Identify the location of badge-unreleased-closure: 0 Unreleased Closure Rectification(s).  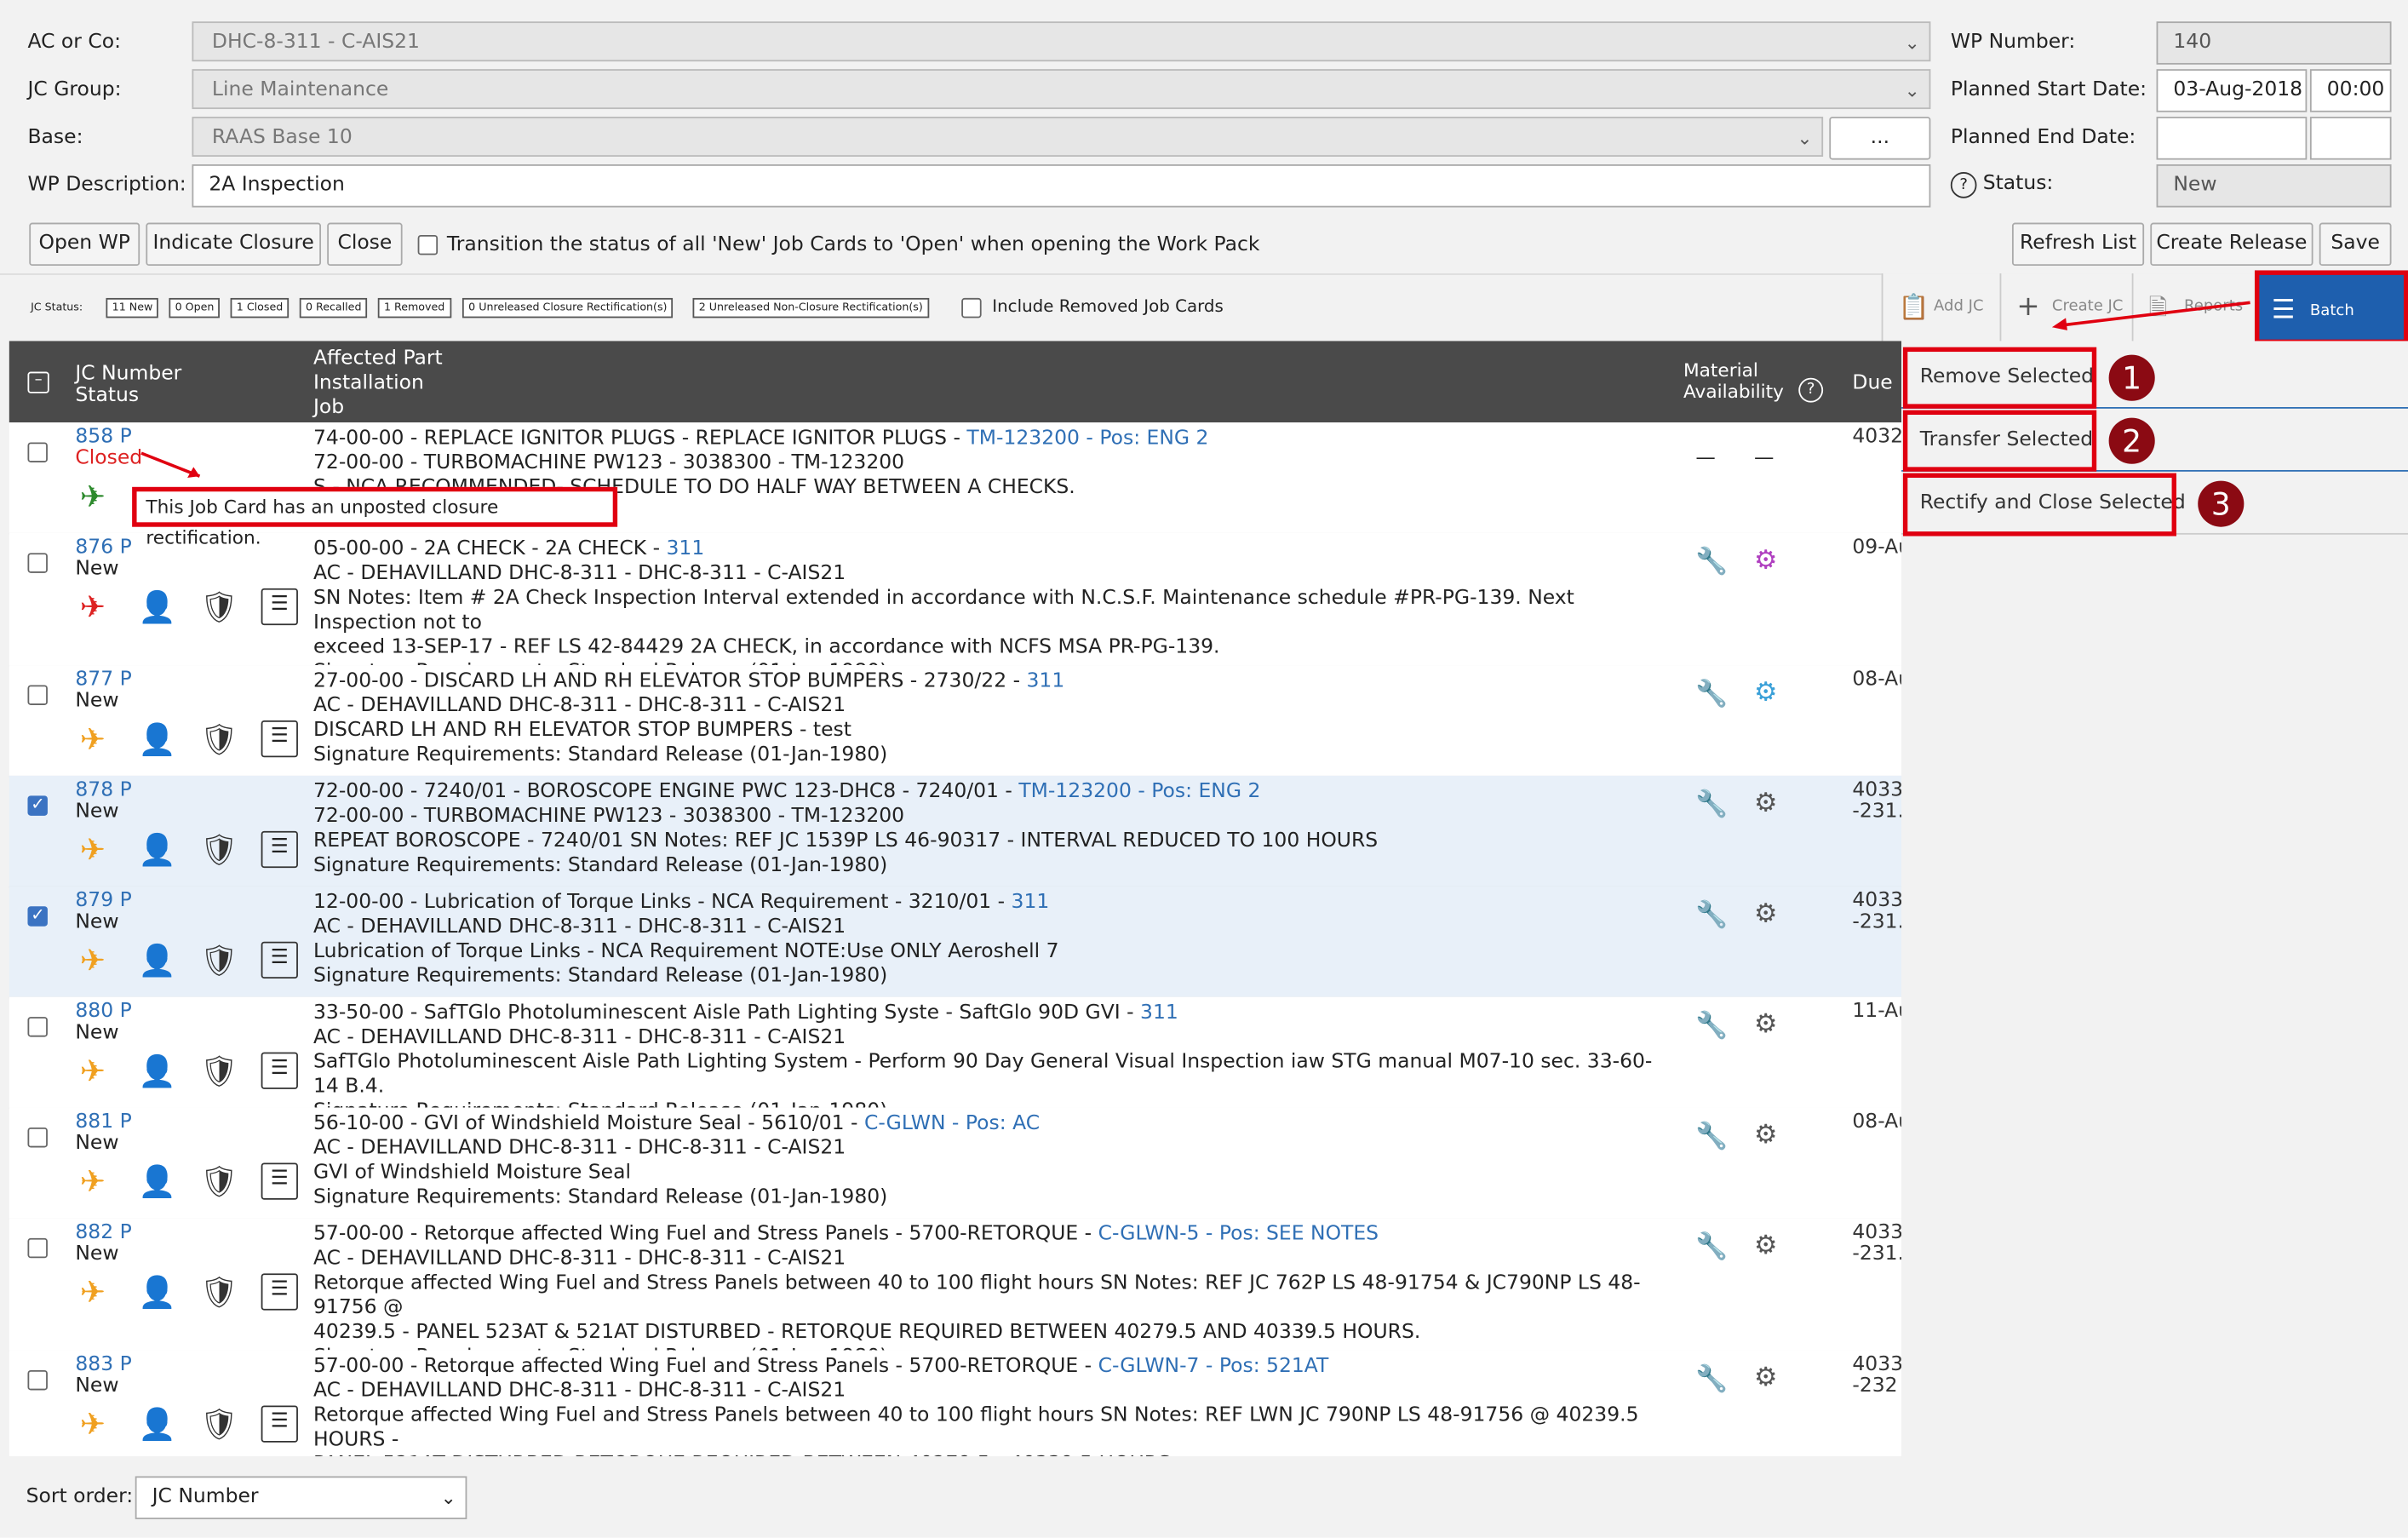
(568, 308).